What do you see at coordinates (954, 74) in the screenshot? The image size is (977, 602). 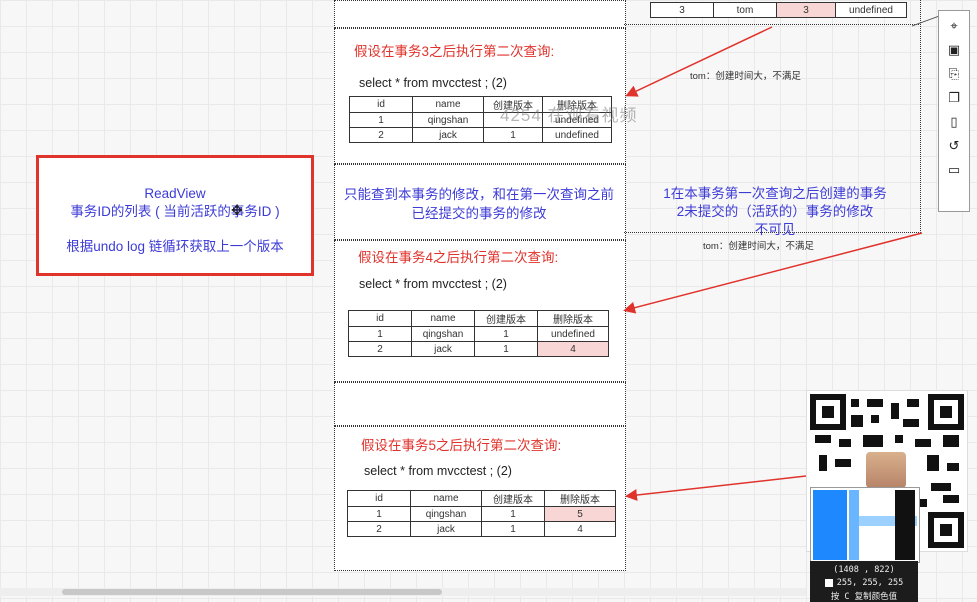 I see `add-page-icon: ⎘` at bounding box center [954, 74].